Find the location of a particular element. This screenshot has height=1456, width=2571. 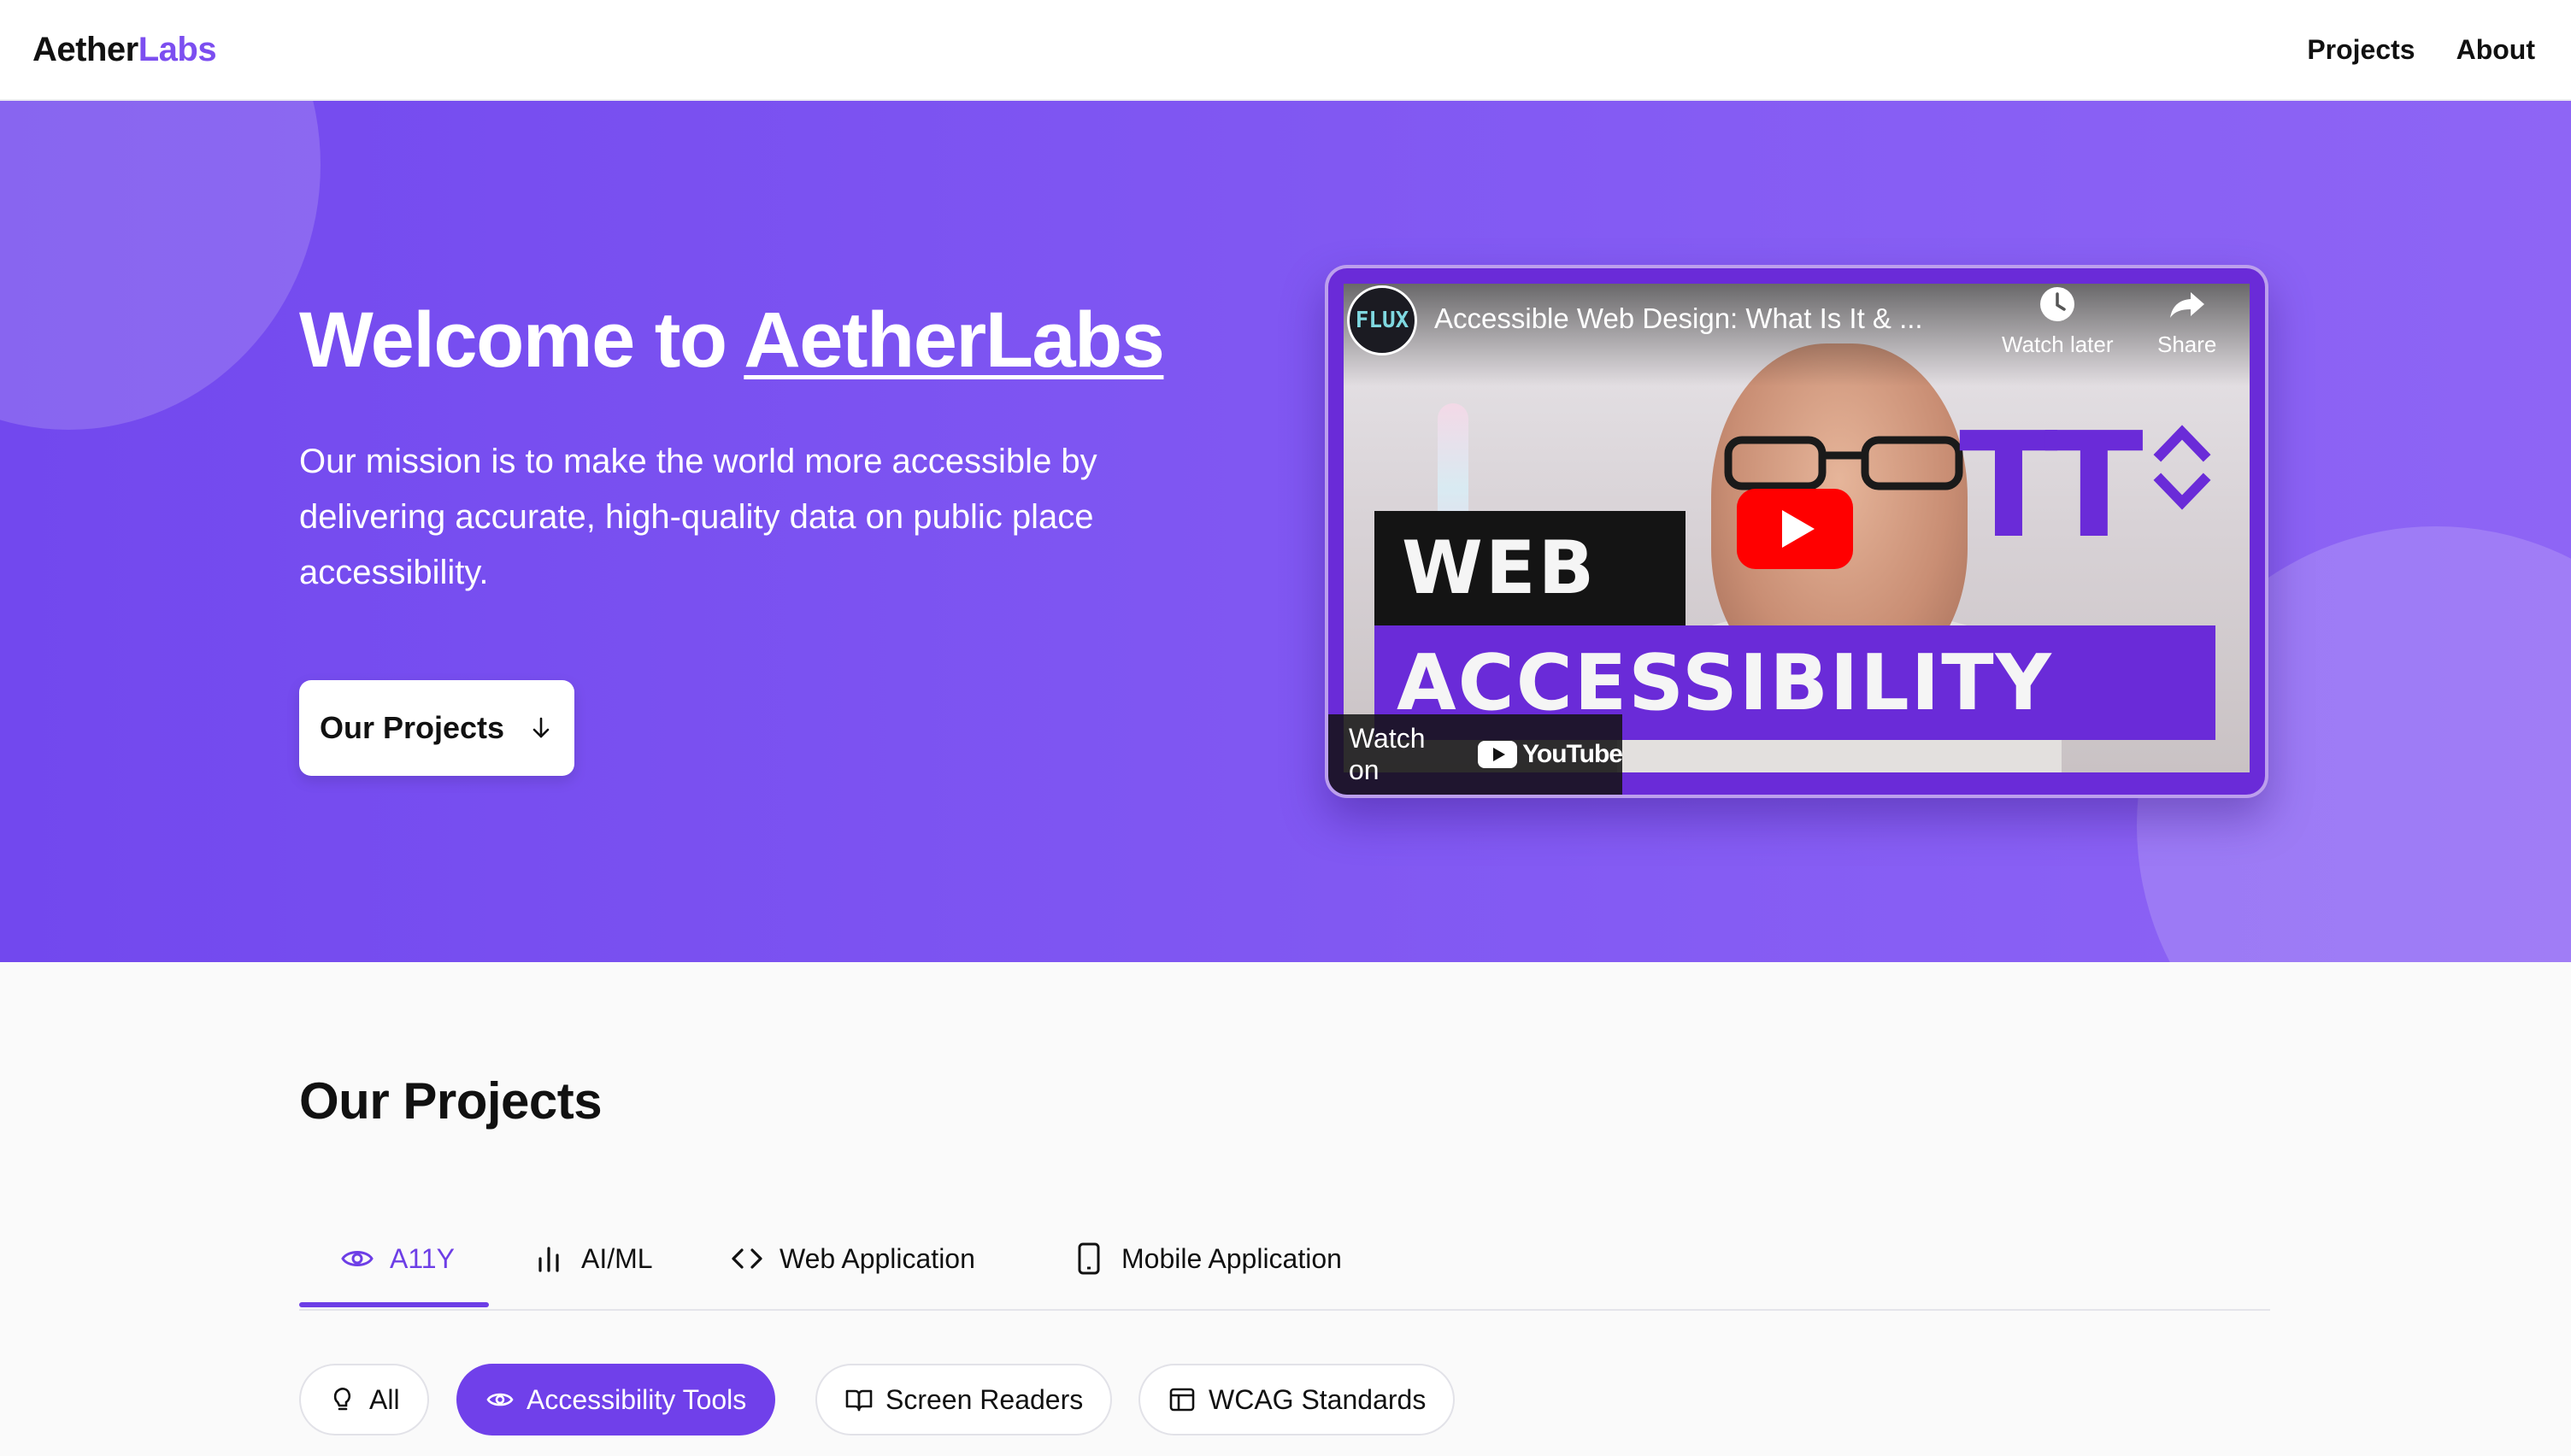

share-label: Share is located at coordinates (2187, 344).